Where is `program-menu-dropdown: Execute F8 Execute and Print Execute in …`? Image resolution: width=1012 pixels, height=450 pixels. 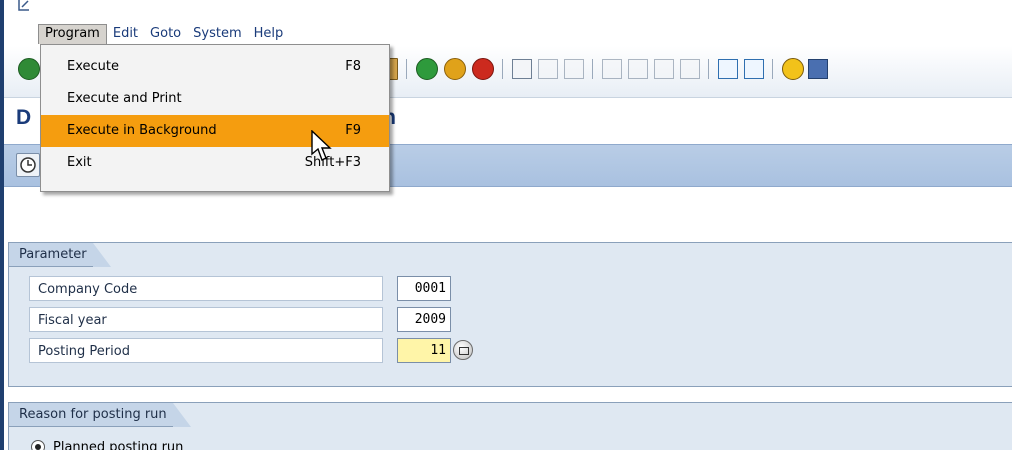 program-menu-dropdown: Execute F8 Execute and Print Execute in … is located at coordinates (215, 118).